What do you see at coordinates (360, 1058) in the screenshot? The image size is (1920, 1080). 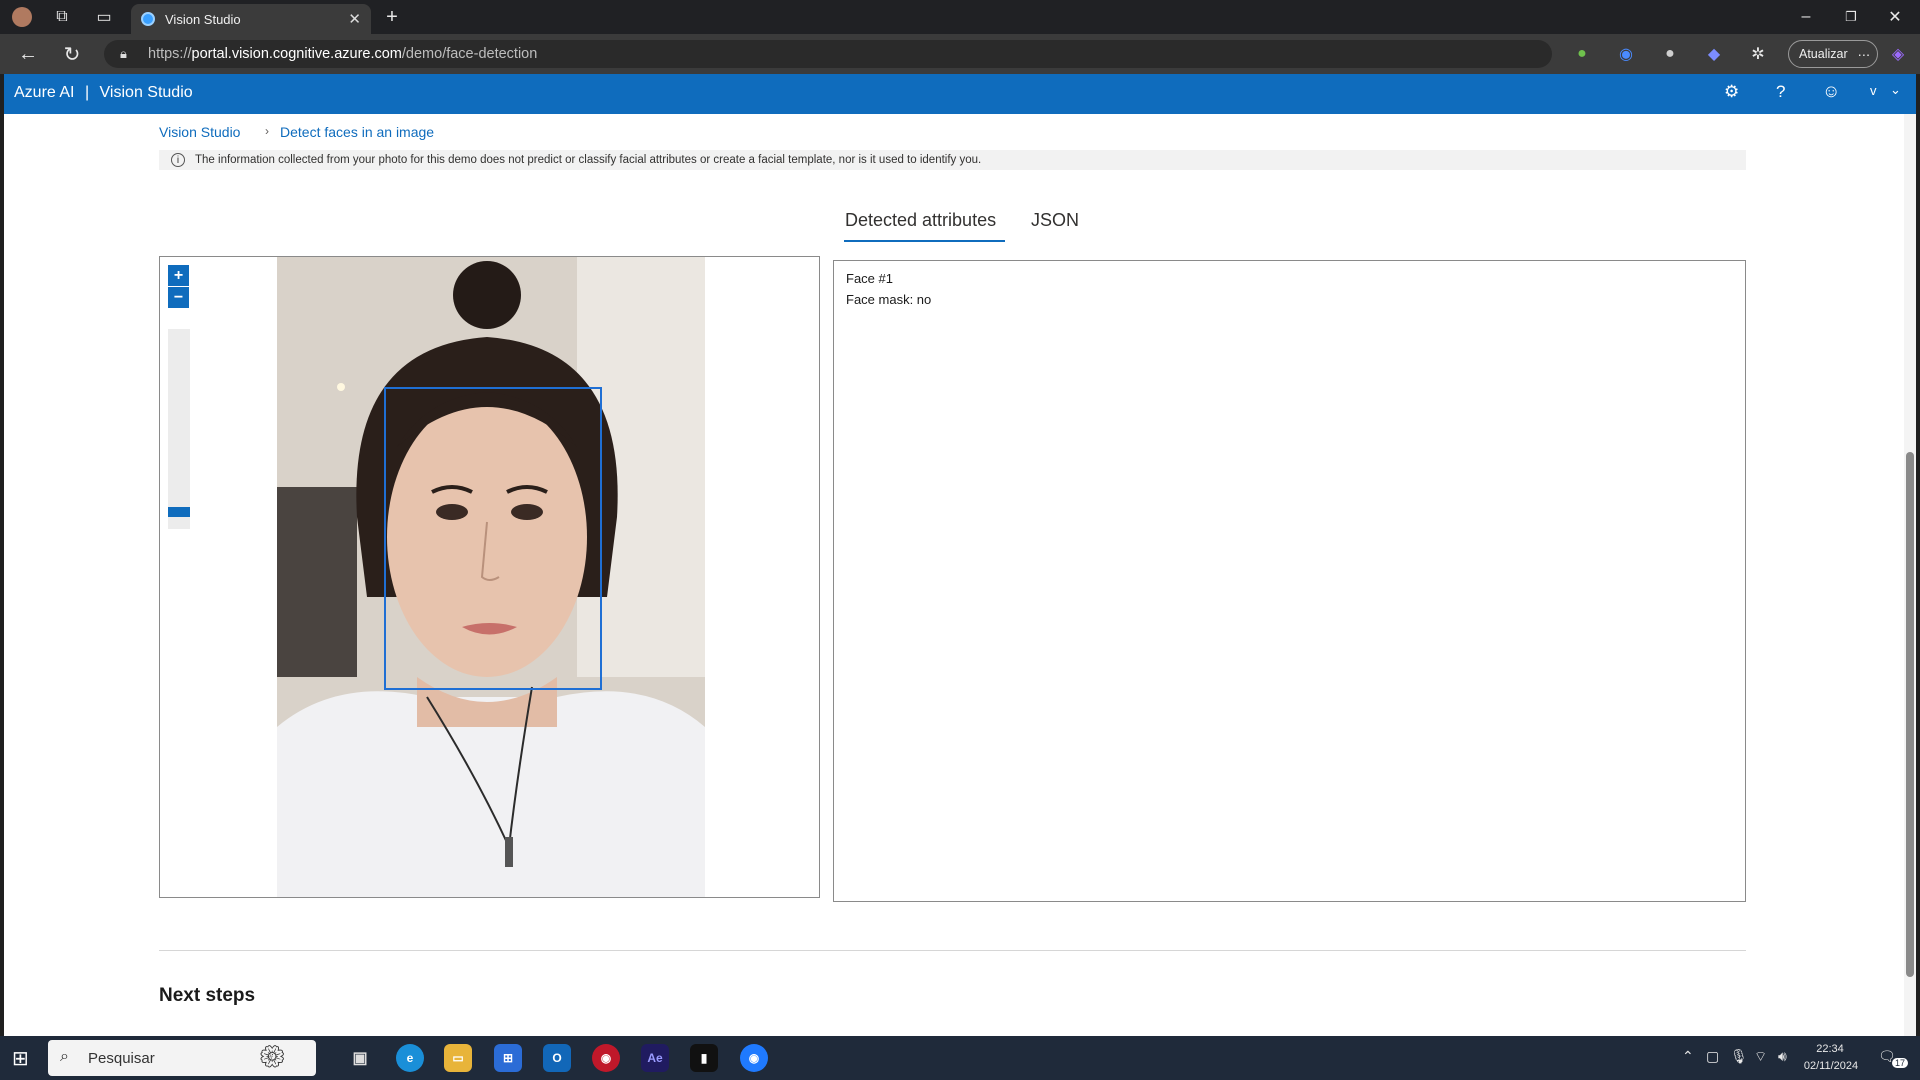 I see `task-view-icon: ▣` at bounding box center [360, 1058].